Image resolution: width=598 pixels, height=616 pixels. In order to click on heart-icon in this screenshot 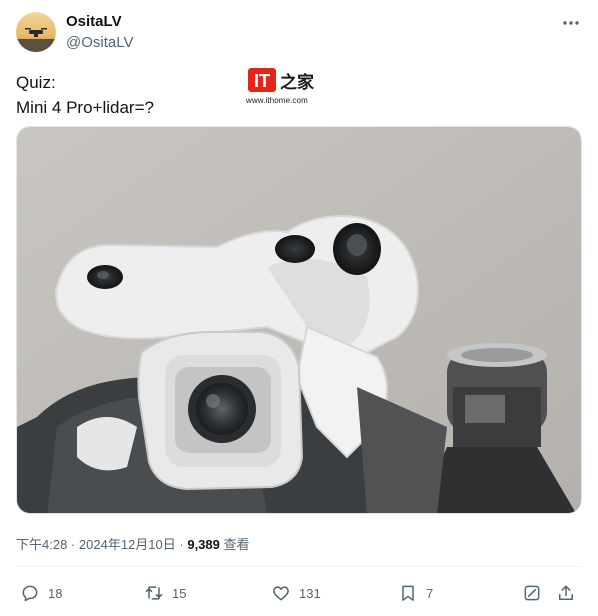, I will do `click(281, 593)`.